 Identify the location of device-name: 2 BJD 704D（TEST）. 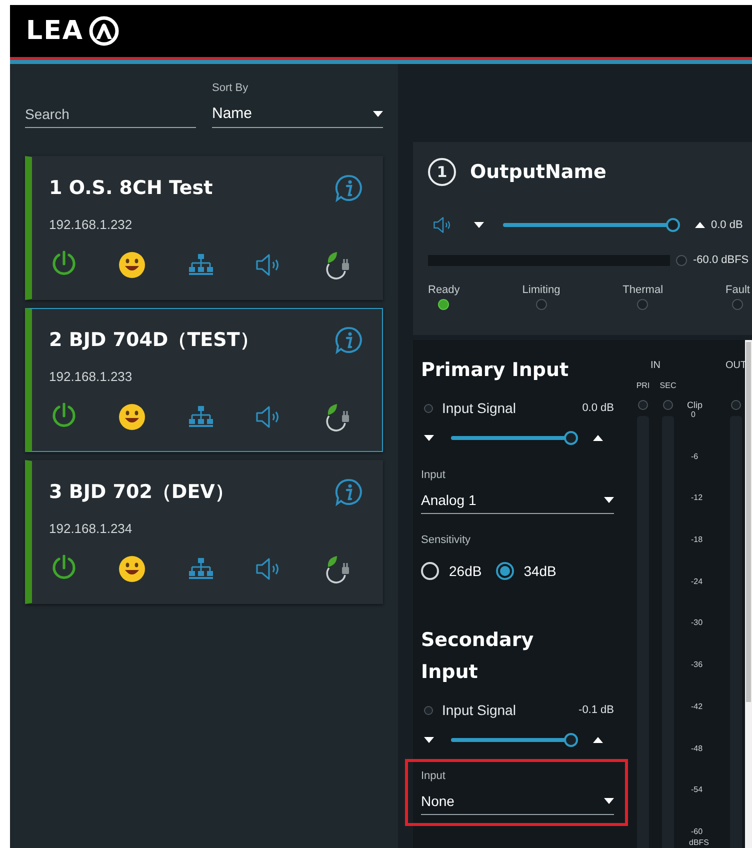
(154, 340).